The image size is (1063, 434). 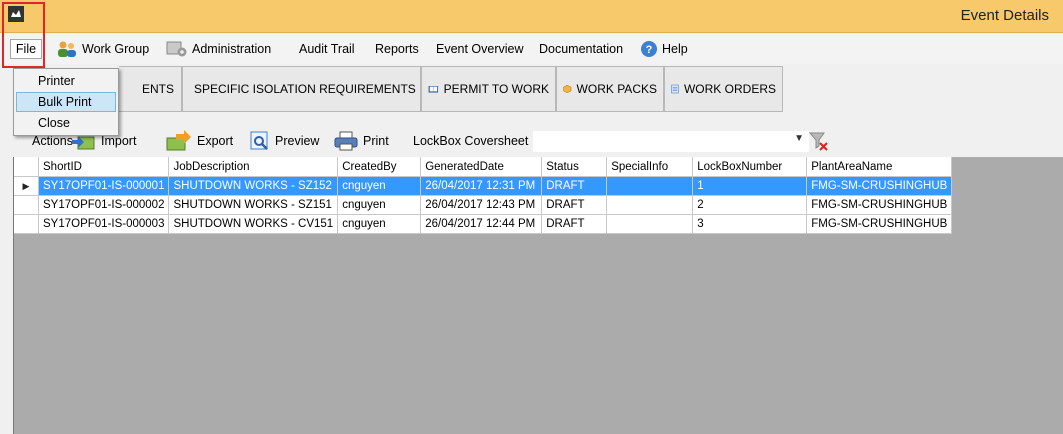 What do you see at coordinates (66, 123) in the screenshot?
I see `menu-item-close: Close` at bounding box center [66, 123].